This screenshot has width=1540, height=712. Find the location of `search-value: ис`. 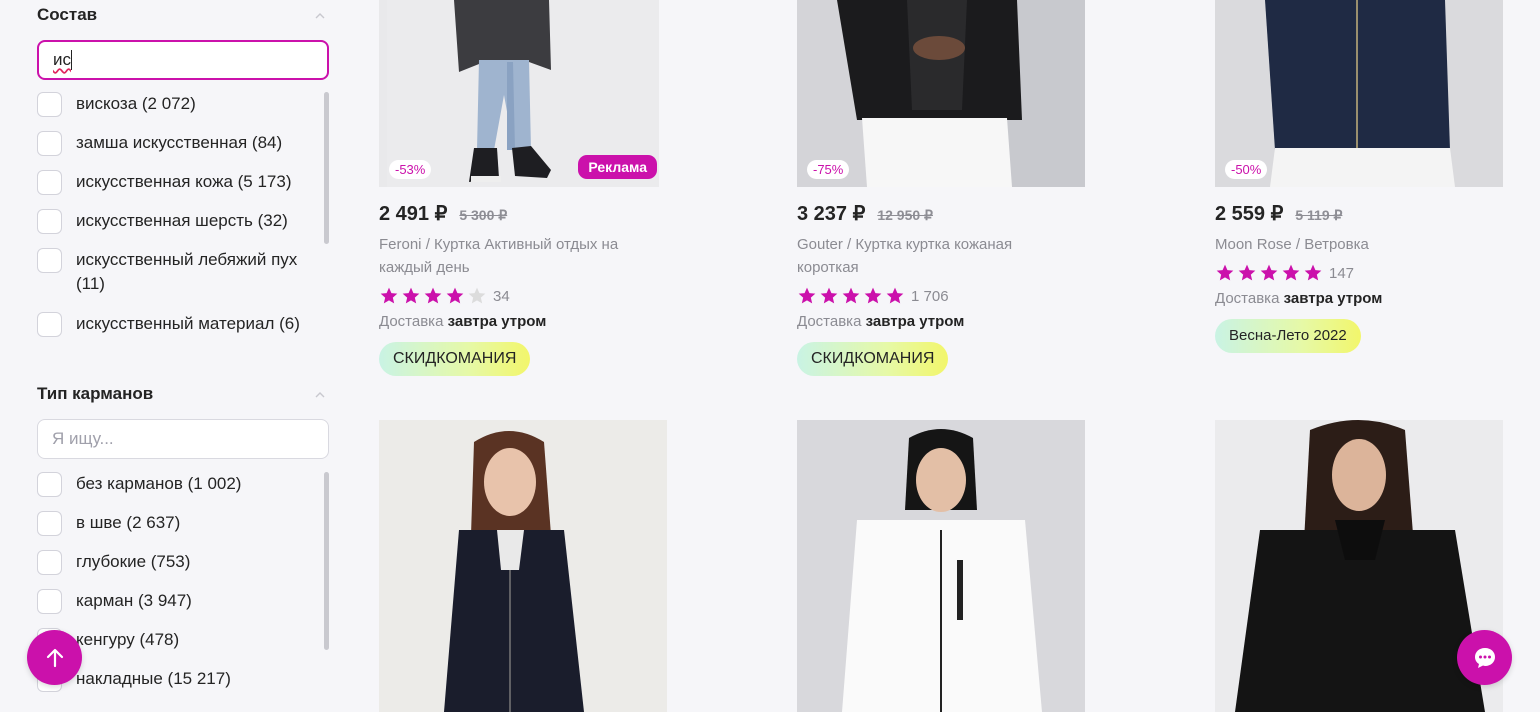

search-value: ис is located at coordinates (62, 59).